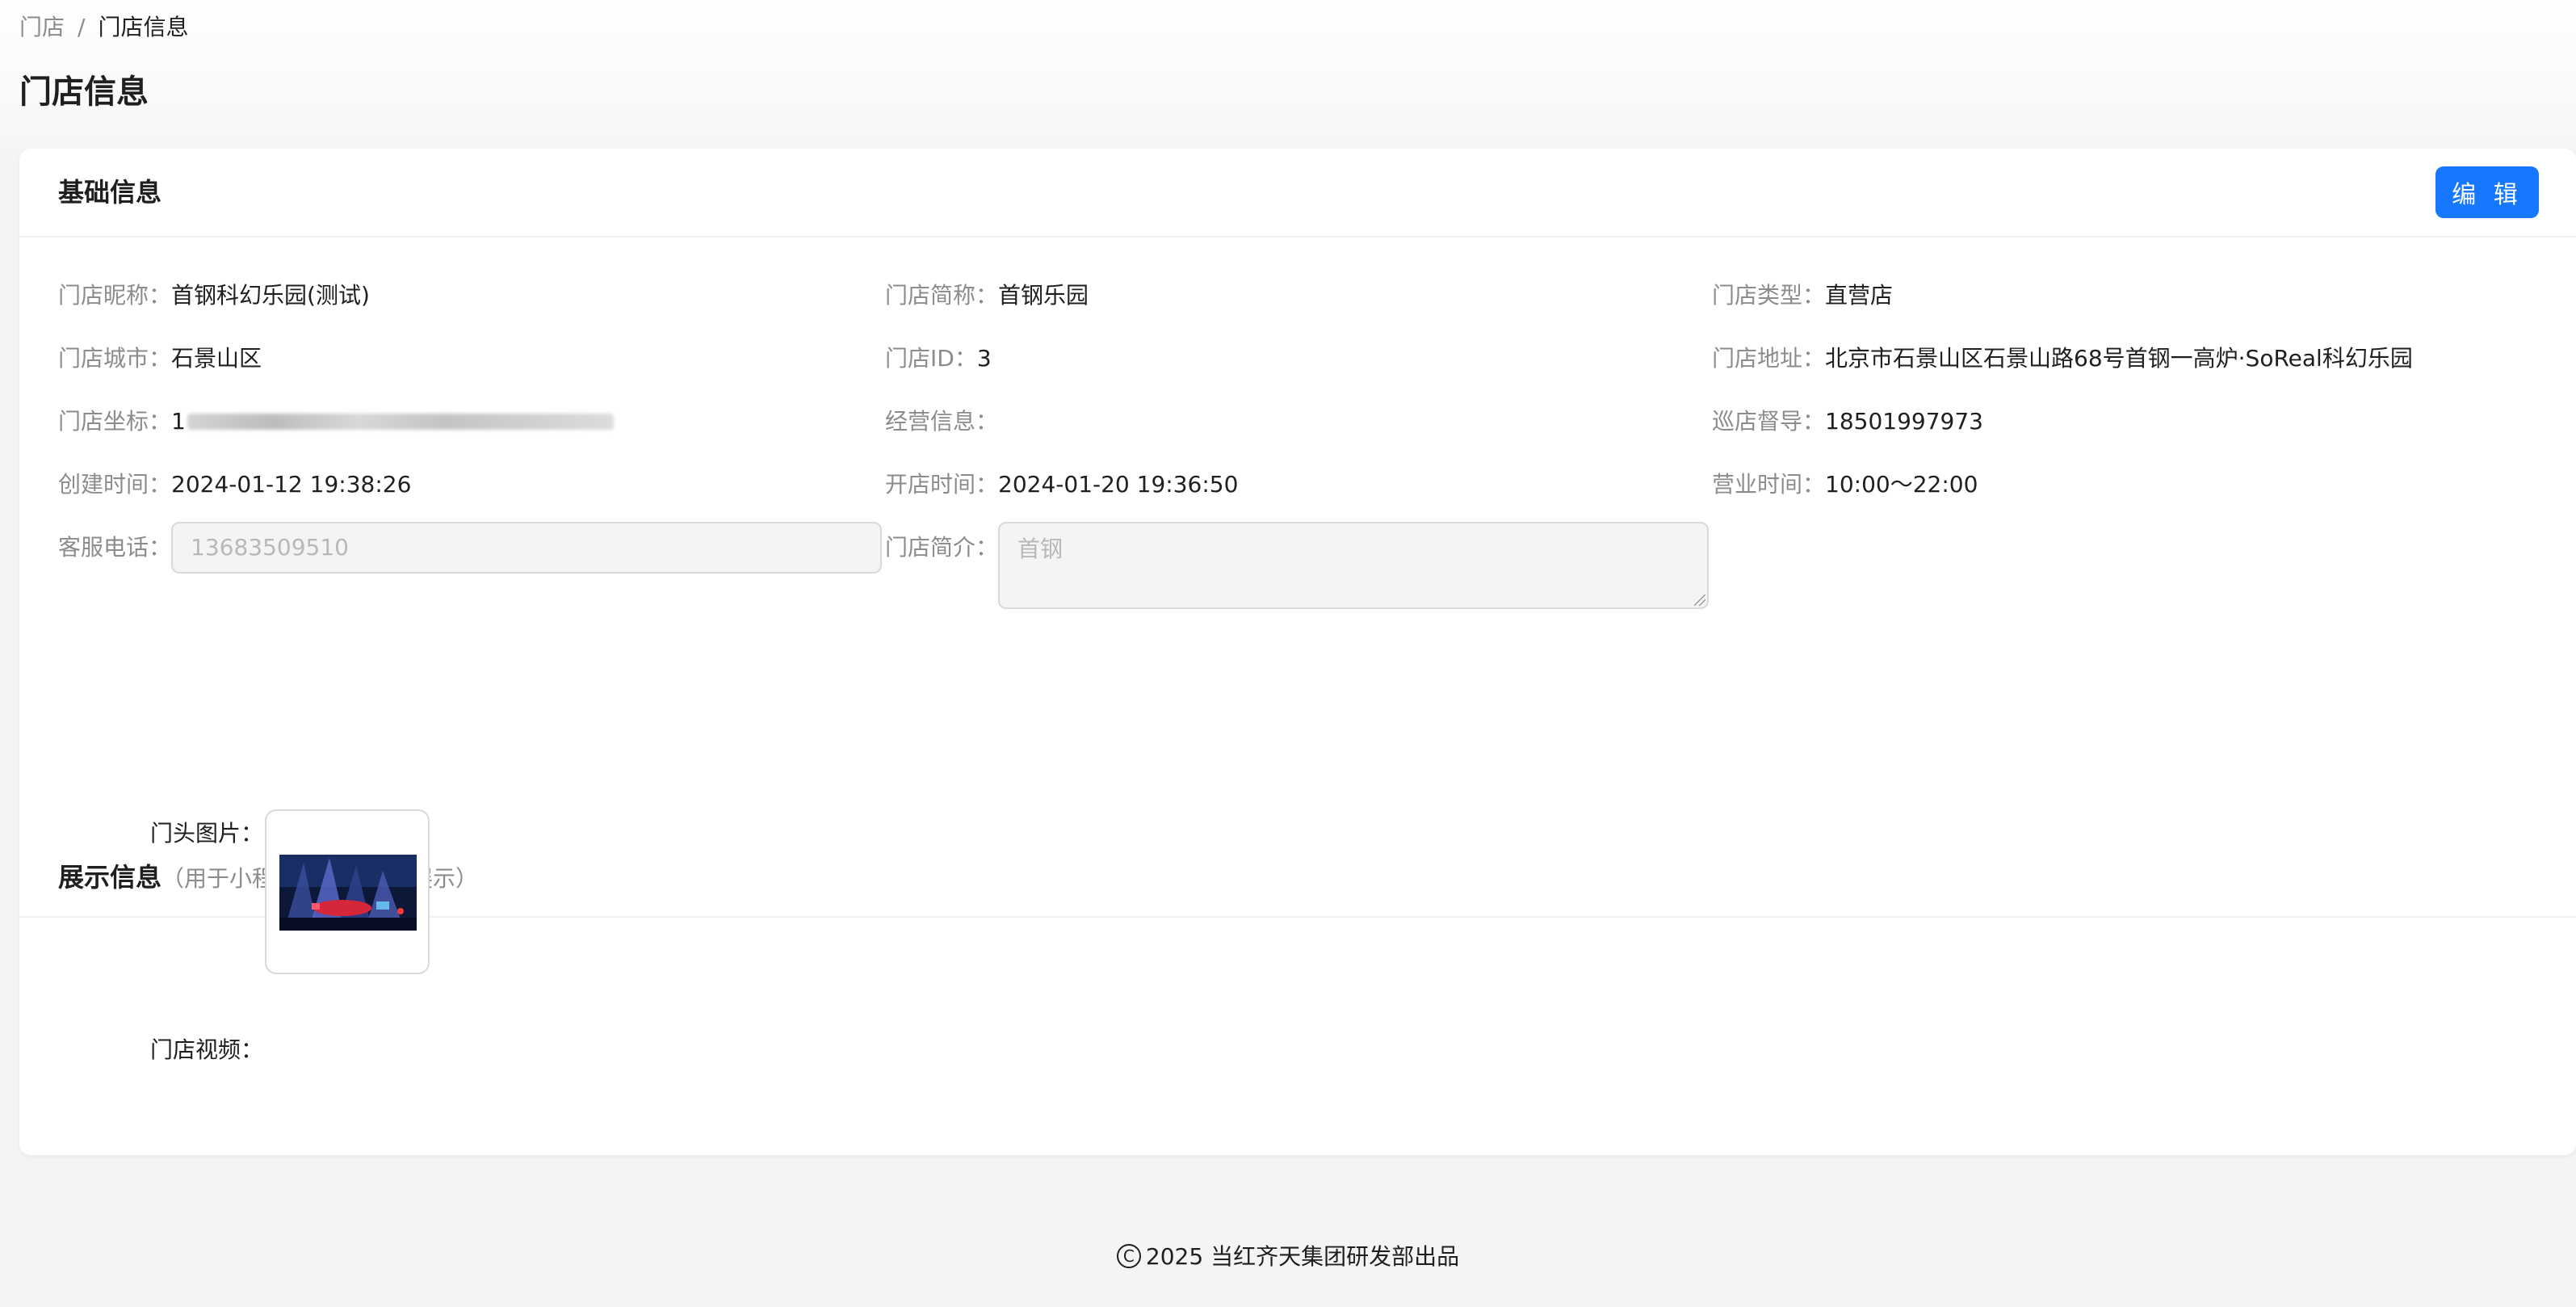 Image resolution: width=2576 pixels, height=1307 pixels. Describe the element at coordinates (216, 358) in the screenshot. I see `field-value: 石景山区` at that location.